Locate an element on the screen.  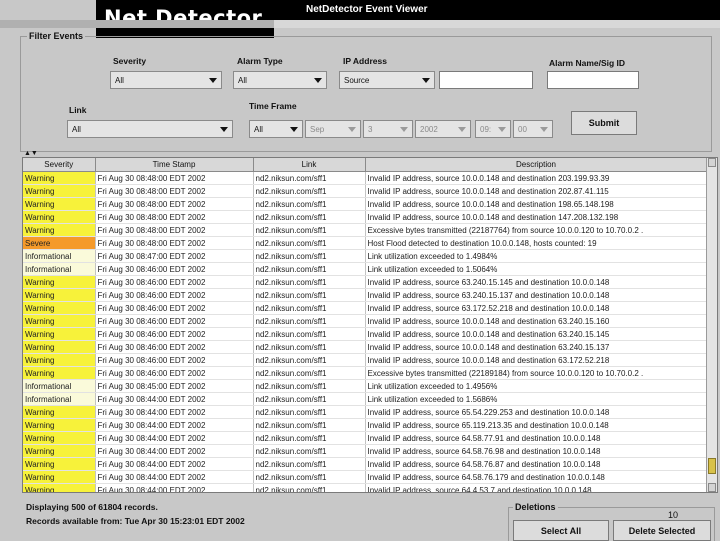
window-title-bar: NetDetector Event Viewer is located at coordinates (497, 10).